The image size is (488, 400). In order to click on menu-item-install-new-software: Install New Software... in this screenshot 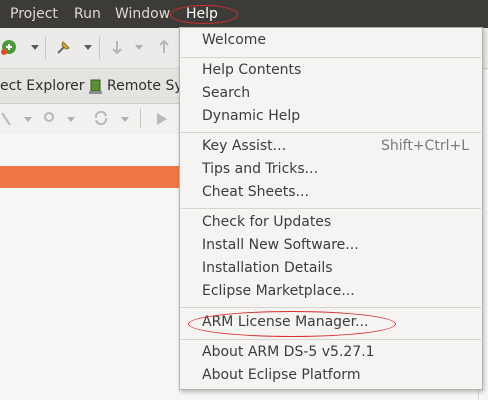, I will do `click(331, 246)`.